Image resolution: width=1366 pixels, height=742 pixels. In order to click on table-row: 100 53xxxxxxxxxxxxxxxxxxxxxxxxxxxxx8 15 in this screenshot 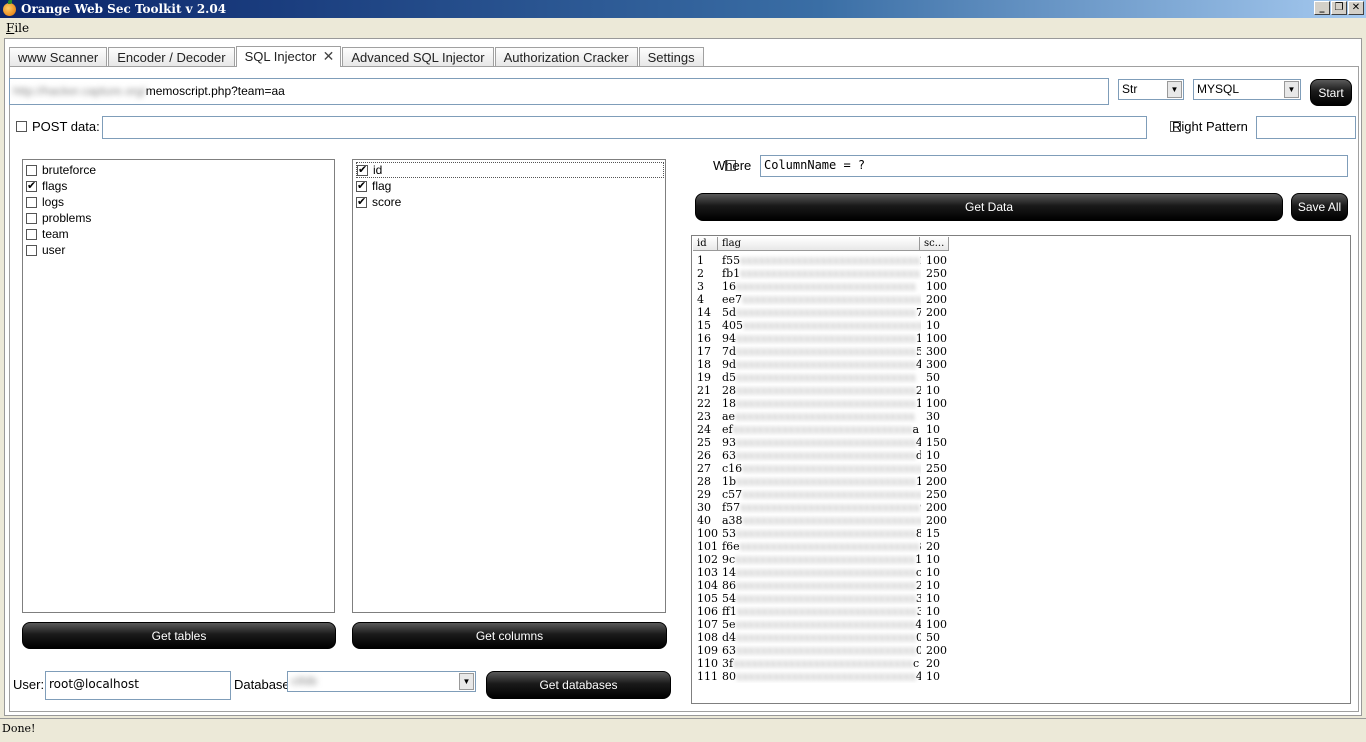, I will do `click(823, 533)`.